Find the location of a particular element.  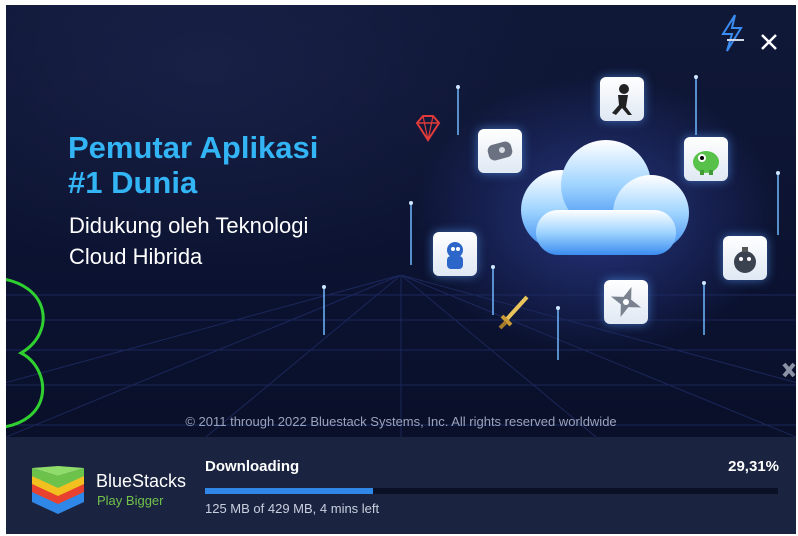

progress-fill is located at coordinates (289, 491).